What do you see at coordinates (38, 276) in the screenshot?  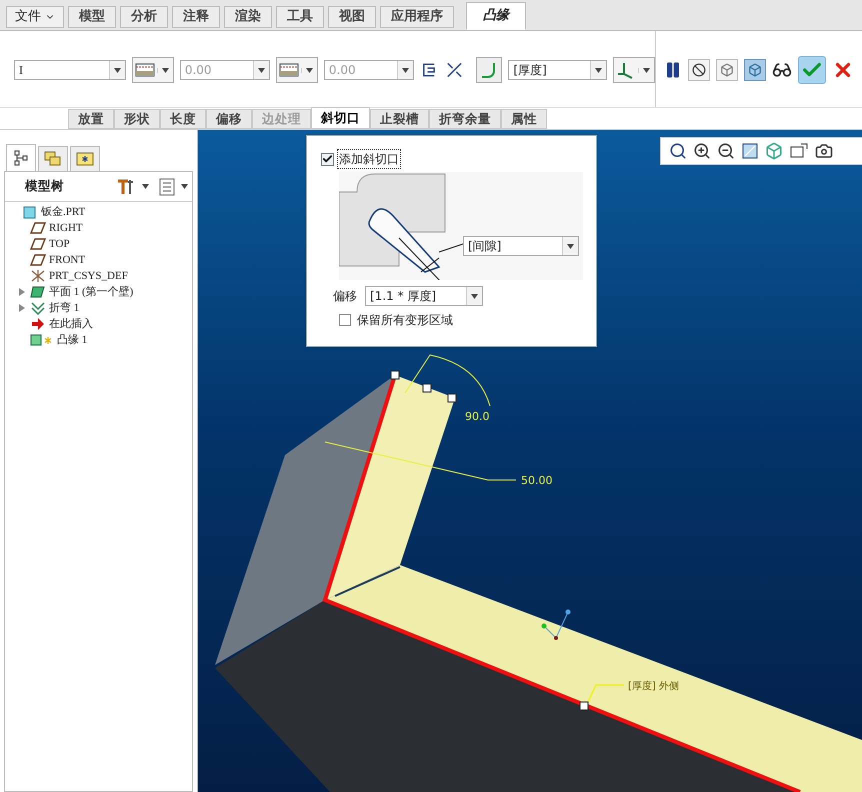 I see `coordinate-system-icon` at bounding box center [38, 276].